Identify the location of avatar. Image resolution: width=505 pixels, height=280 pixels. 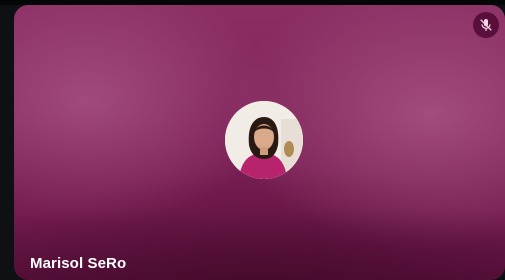
(264, 140).